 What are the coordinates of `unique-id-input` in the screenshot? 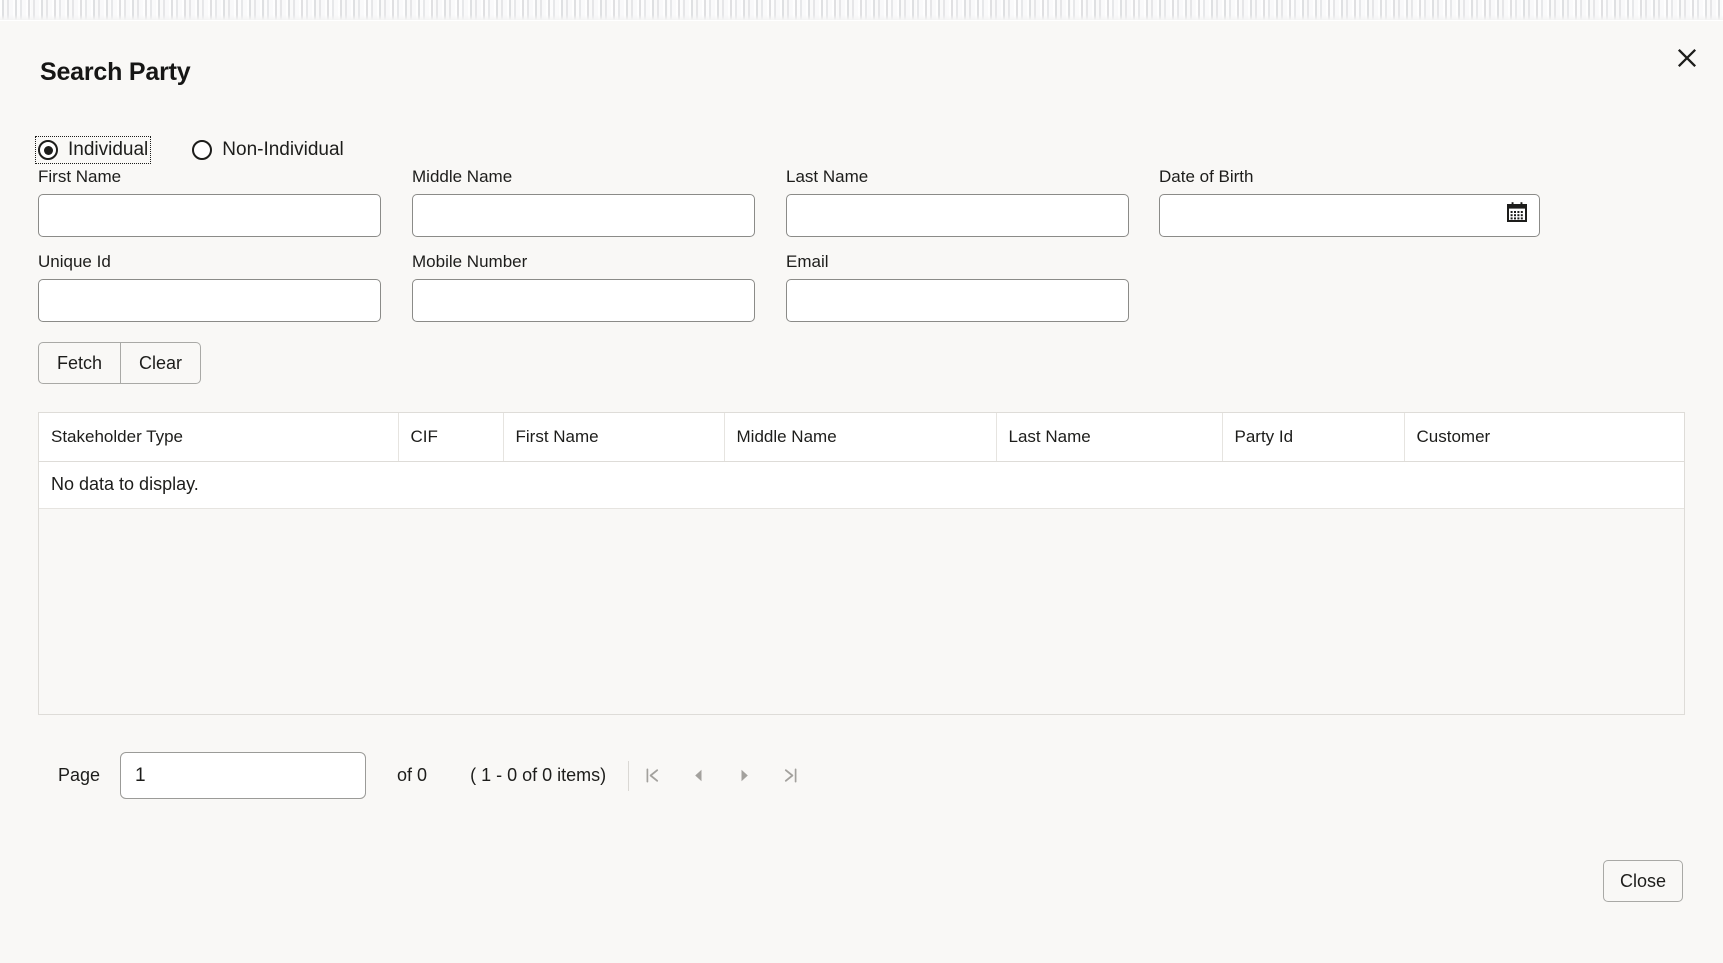 It's located at (209, 300).